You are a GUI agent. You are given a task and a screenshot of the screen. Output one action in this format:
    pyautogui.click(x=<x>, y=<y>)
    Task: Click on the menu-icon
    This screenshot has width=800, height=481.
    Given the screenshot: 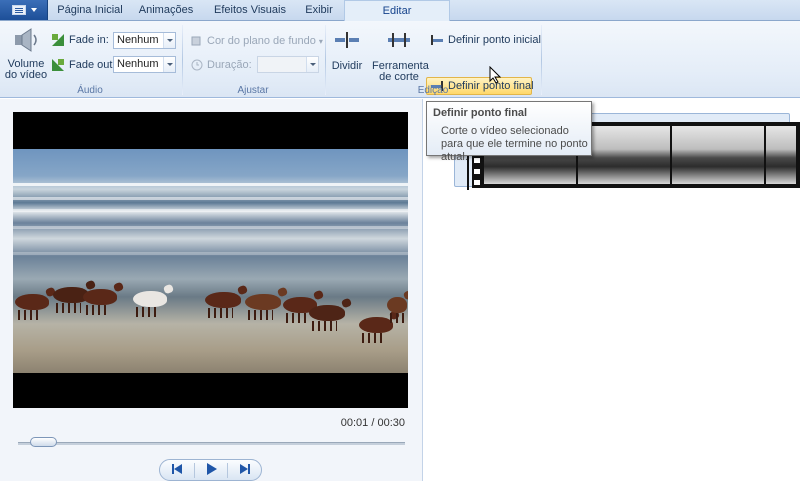 What is the action you would take?
    pyautogui.click(x=19, y=10)
    